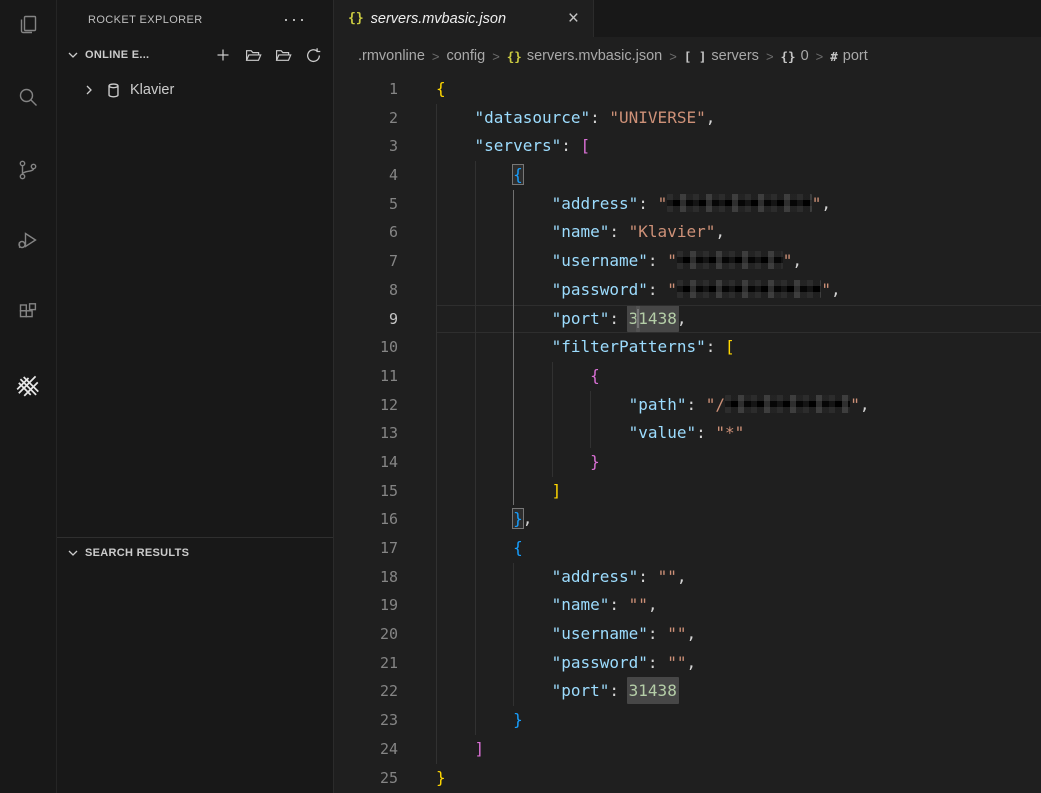 The width and height of the screenshot is (1041, 793). Describe the element at coordinates (695, 56) in the screenshot. I see `symbol-array-icon: [ ]` at that location.